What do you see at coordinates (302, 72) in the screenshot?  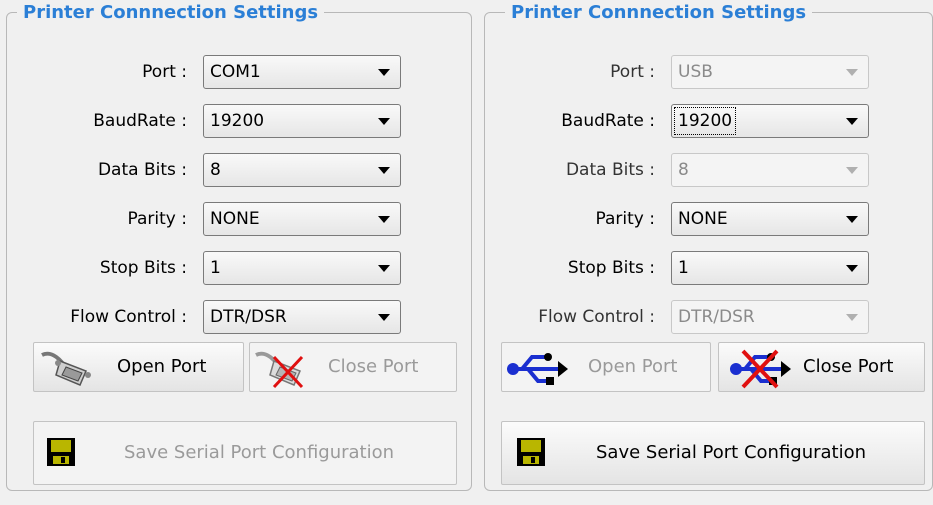 I see `port-select: COM1` at bounding box center [302, 72].